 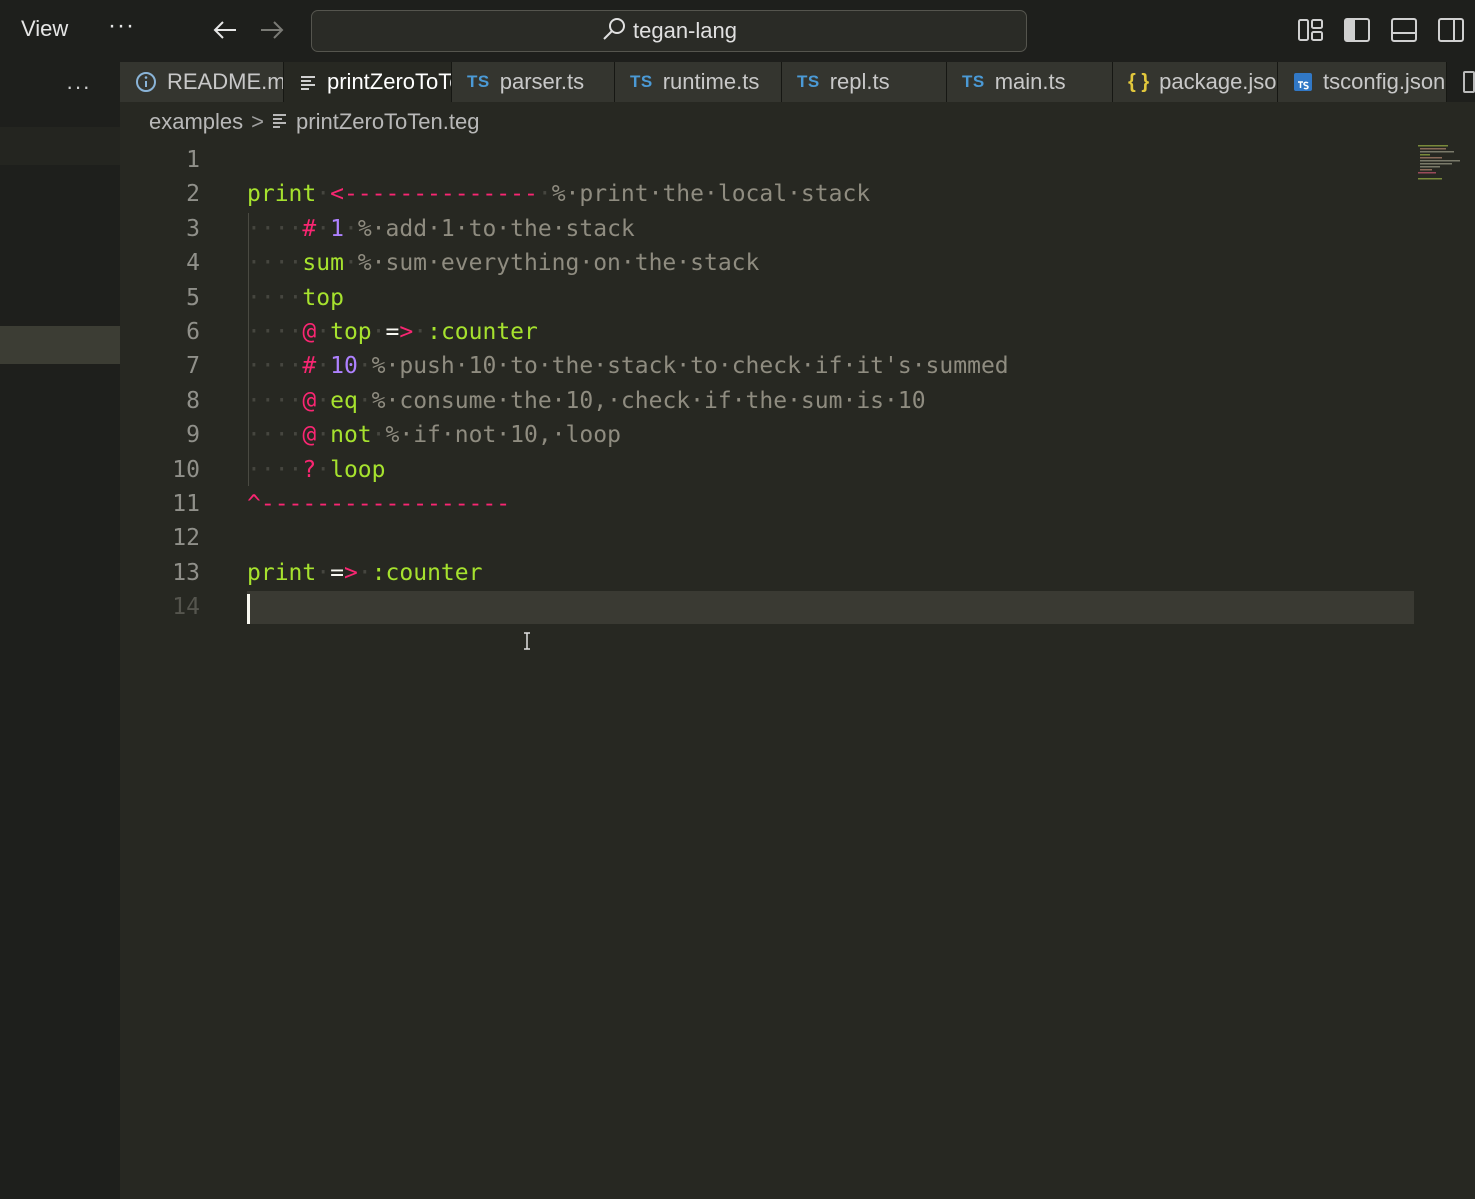 I want to click on code-token: %·sum·everything·on·the·stack, so click(x=558, y=263).